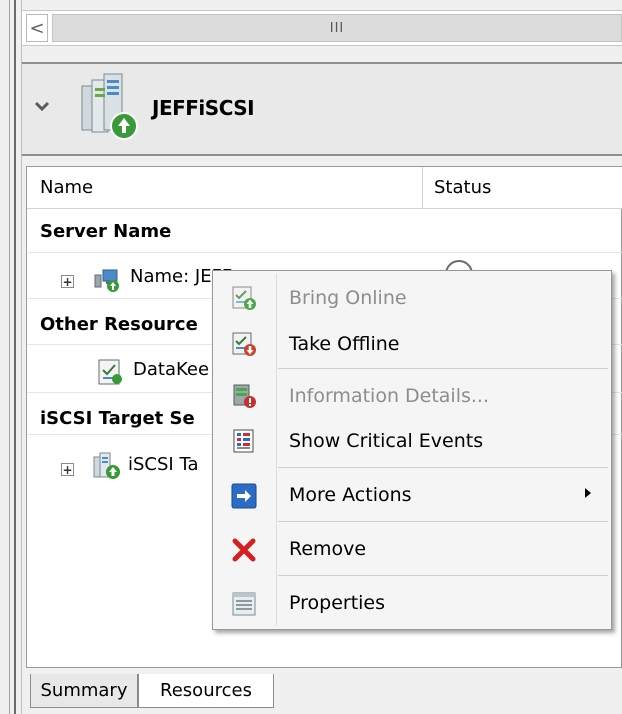 The width and height of the screenshot is (622, 714). I want to click on more-actions-icon, so click(244, 496).